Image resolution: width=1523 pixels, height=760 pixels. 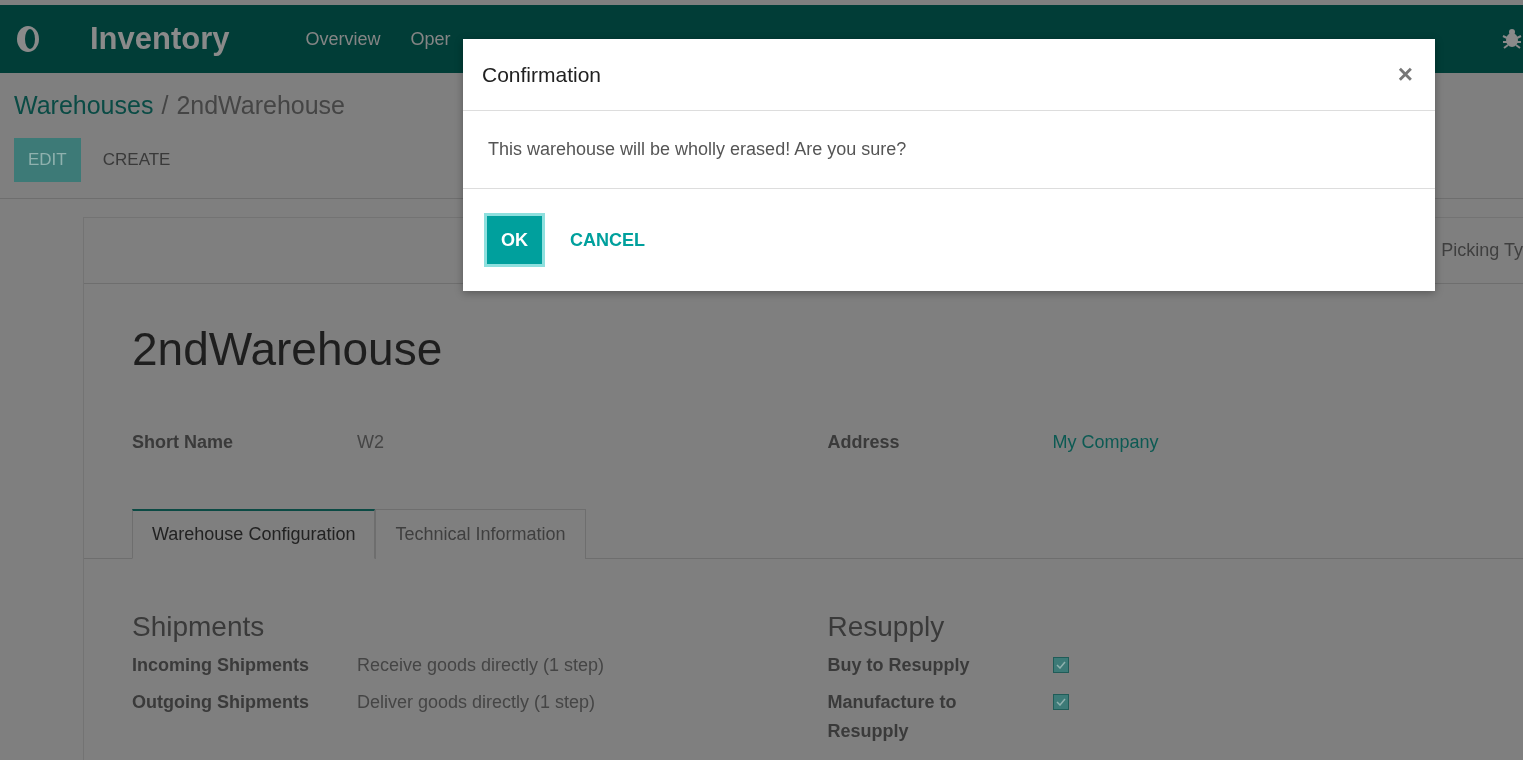 What do you see at coordinates (221, 665) in the screenshot?
I see `field-label: Incoming Shipments` at bounding box center [221, 665].